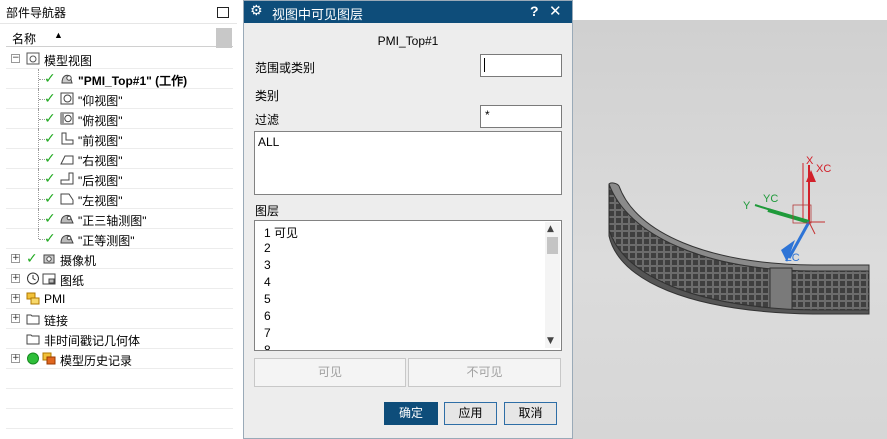 This screenshot has height=439, width=887. Describe the element at coordinates (267, 265) in the screenshot. I see `list-item: 3` at that location.